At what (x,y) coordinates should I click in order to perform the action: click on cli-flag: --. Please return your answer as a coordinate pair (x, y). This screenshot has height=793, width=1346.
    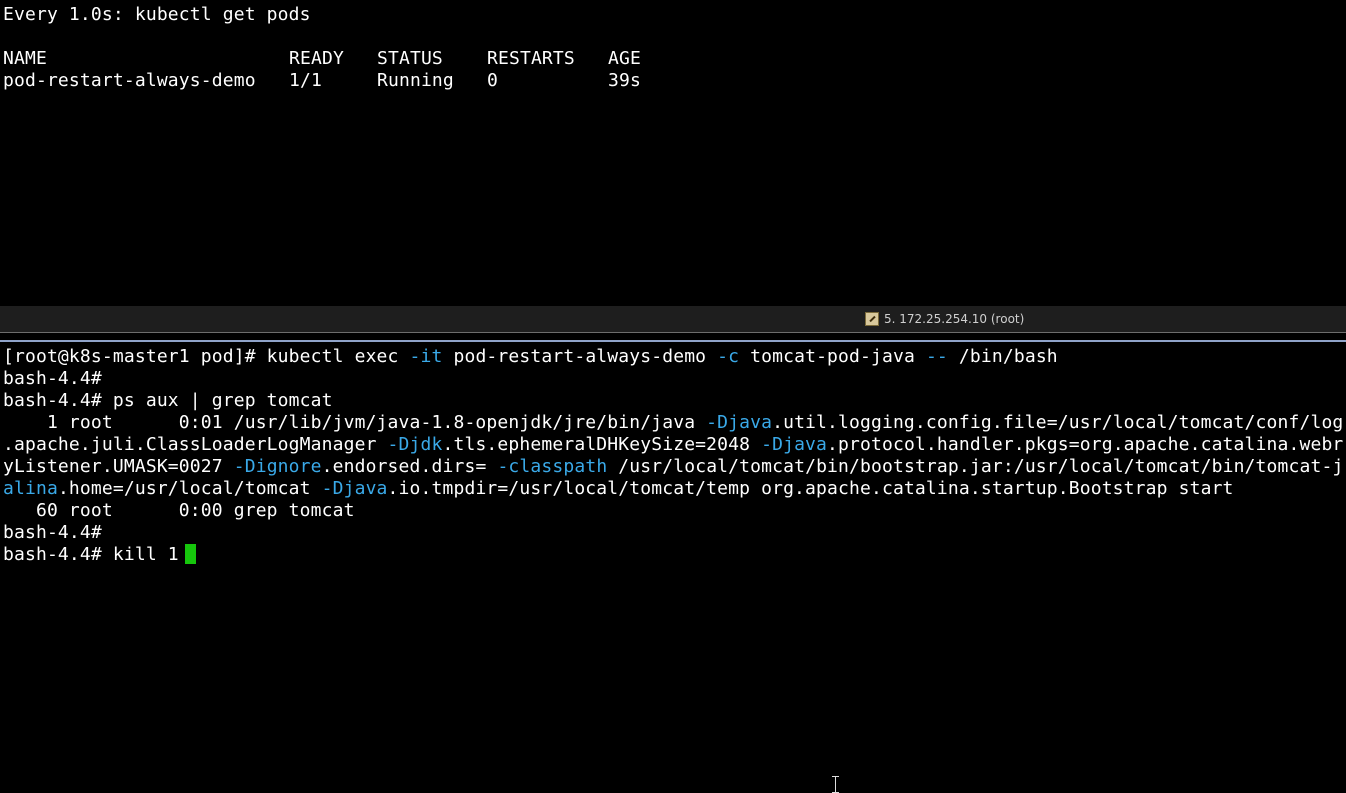
    Looking at the image, I should click on (936, 356).